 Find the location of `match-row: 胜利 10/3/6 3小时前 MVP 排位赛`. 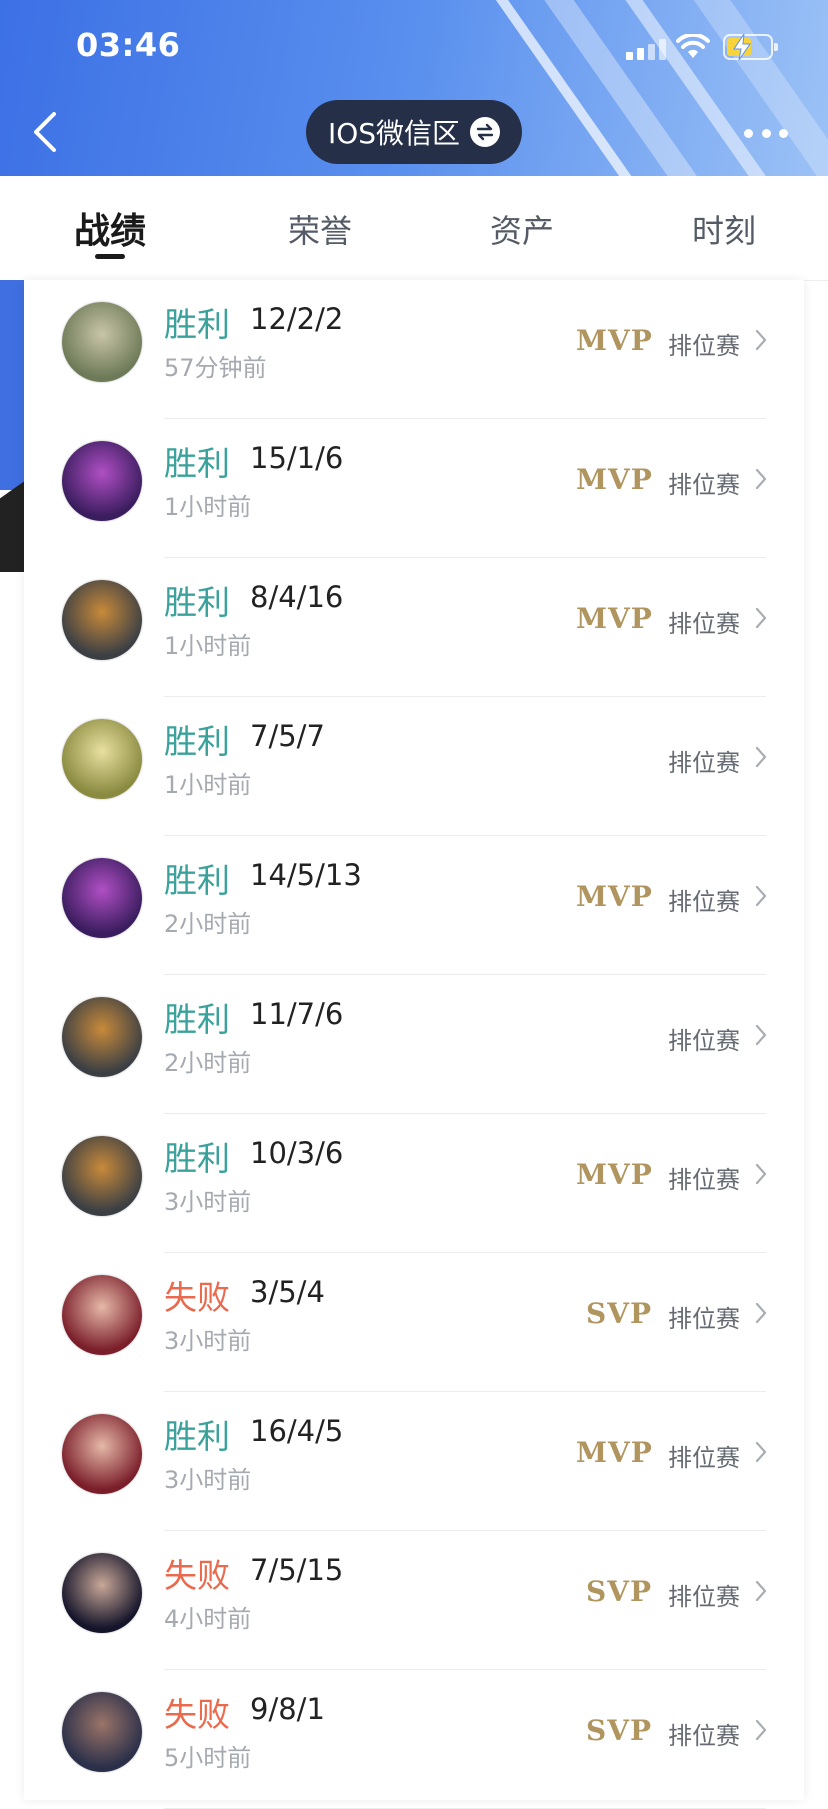

match-row: 胜利 10/3/6 3小时前 MVP 排位赛 is located at coordinates (414, 1183).